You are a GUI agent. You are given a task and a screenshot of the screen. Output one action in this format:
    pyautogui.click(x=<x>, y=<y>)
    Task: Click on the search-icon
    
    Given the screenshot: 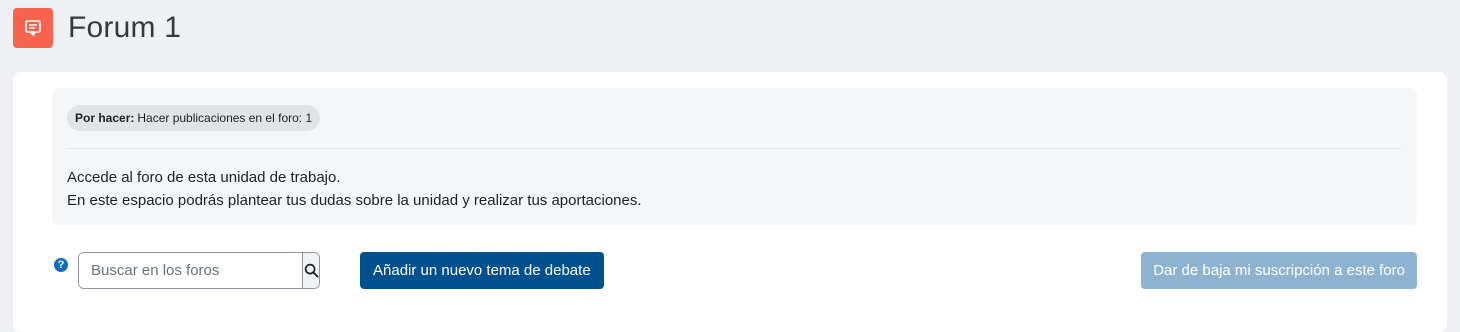 What is the action you would take?
    pyautogui.click(x=311, y=270)
    